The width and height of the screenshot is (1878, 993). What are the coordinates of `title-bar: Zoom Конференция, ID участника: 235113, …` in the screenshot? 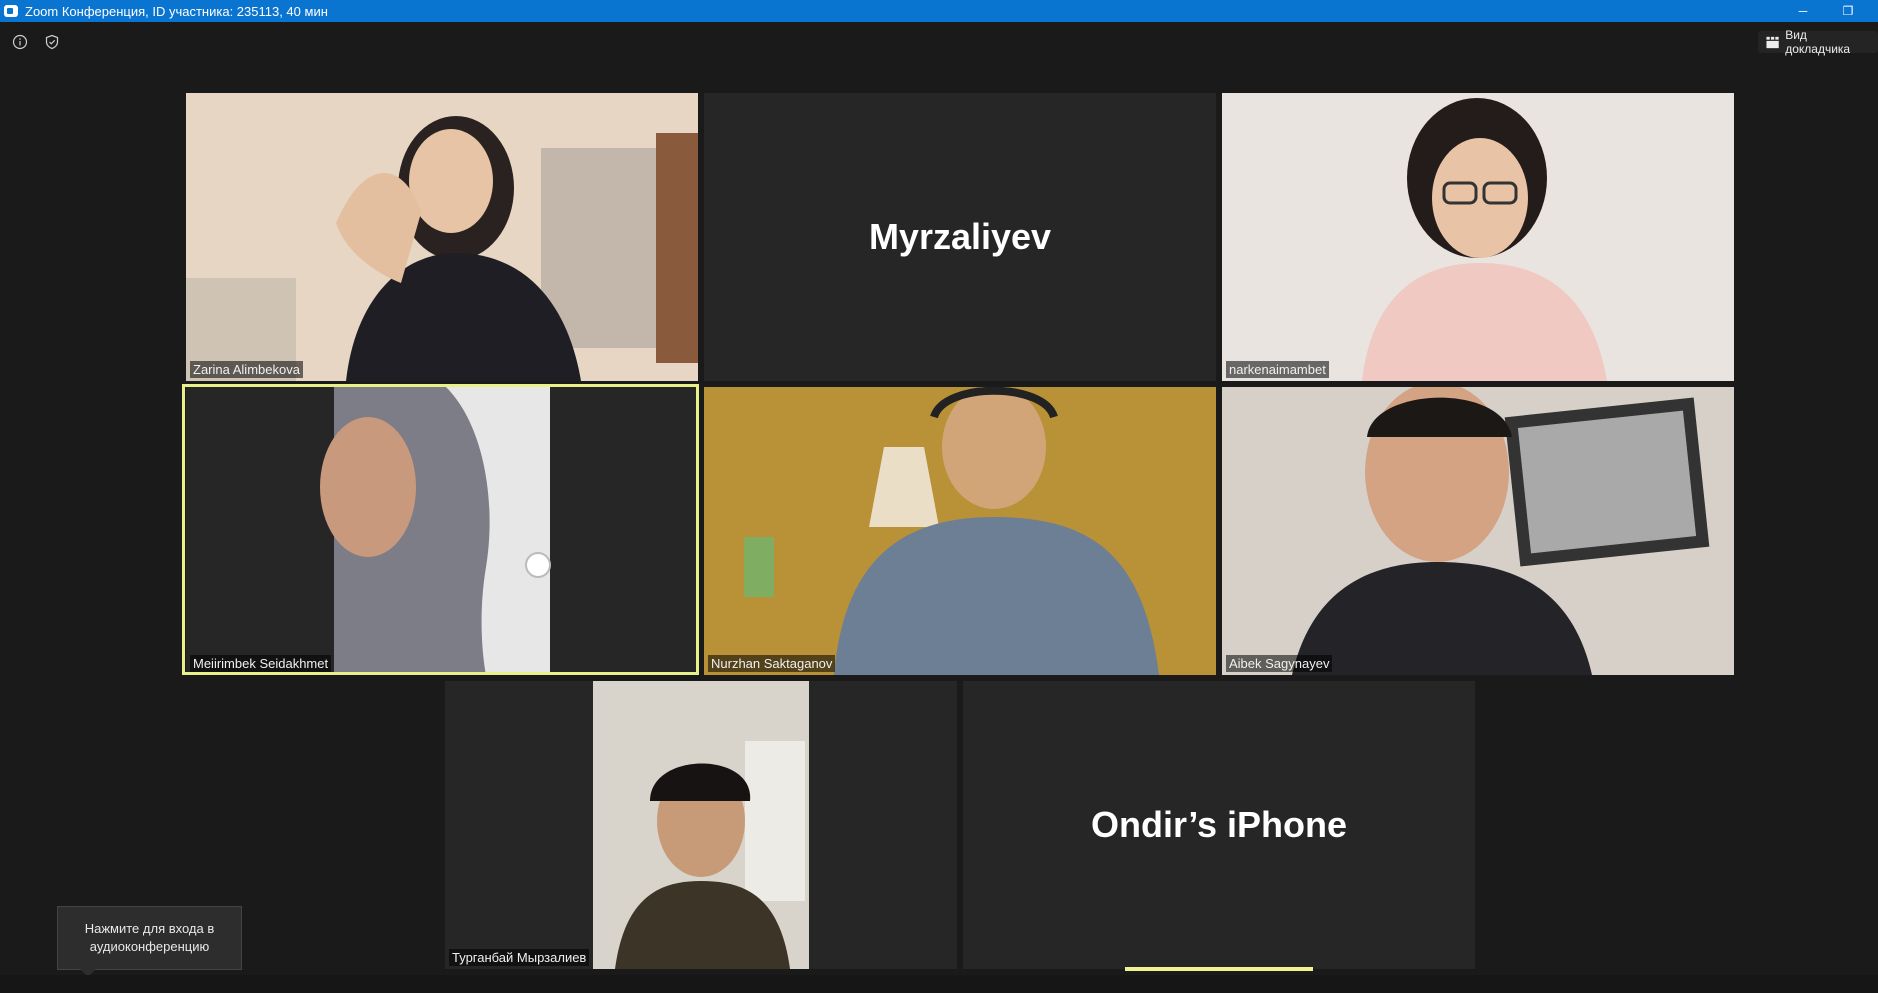 It's located at (939, 11).